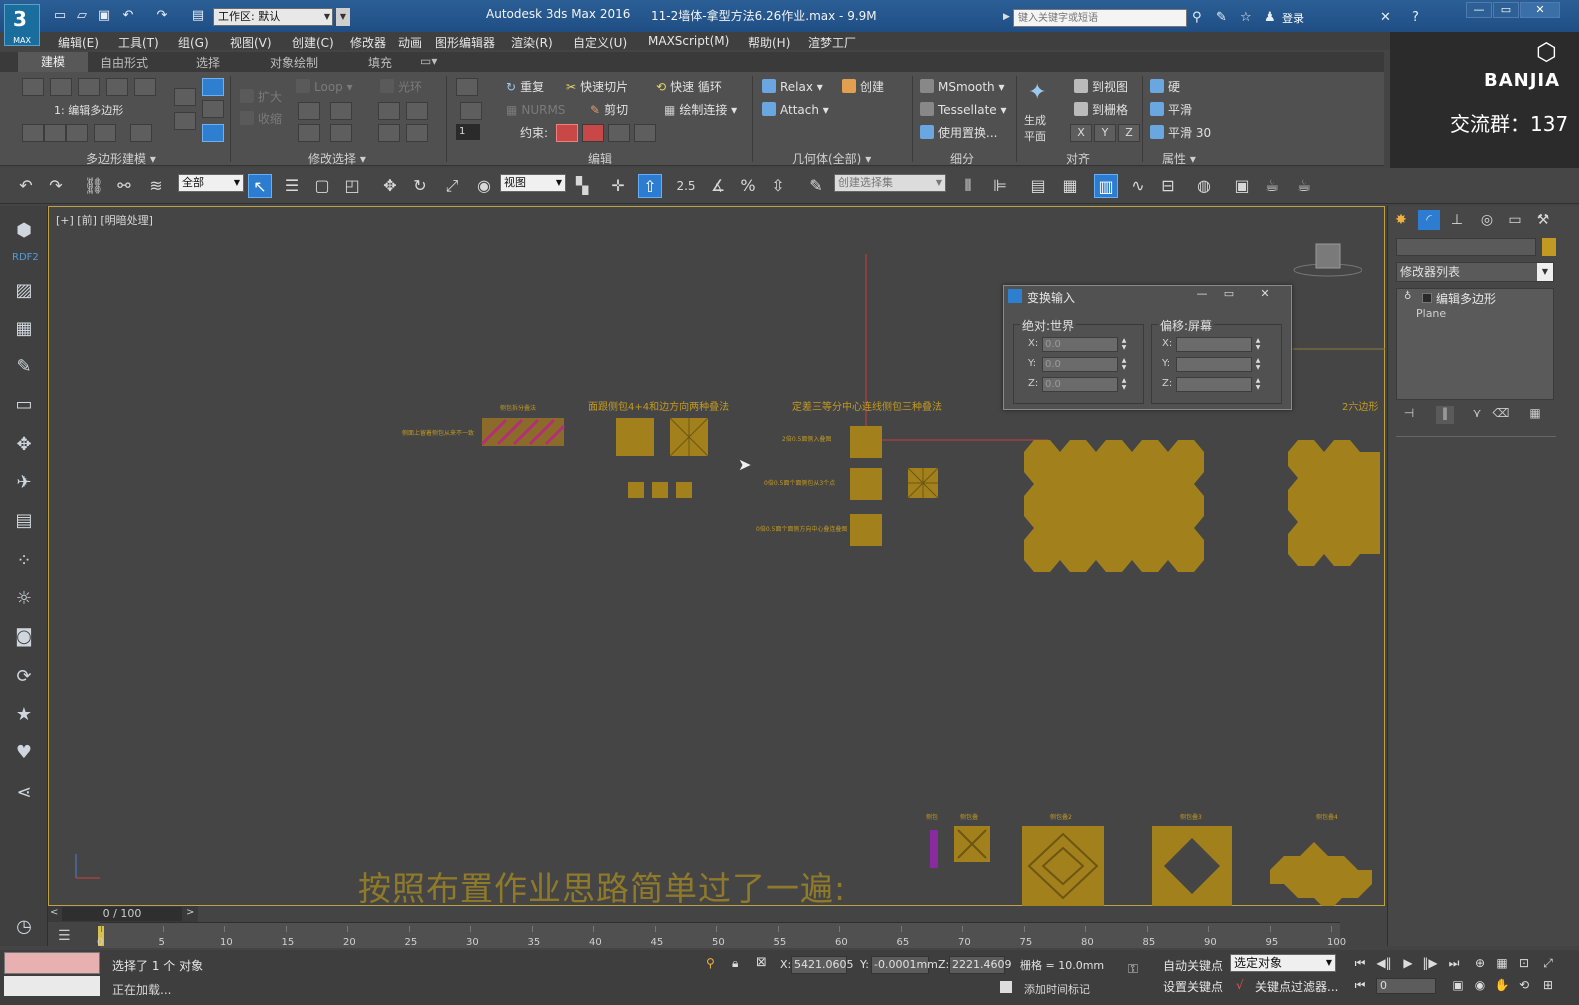  Describe the element at coordinates (33, 133) in the screenshot. I see `collapse-stack-icon` at that location.